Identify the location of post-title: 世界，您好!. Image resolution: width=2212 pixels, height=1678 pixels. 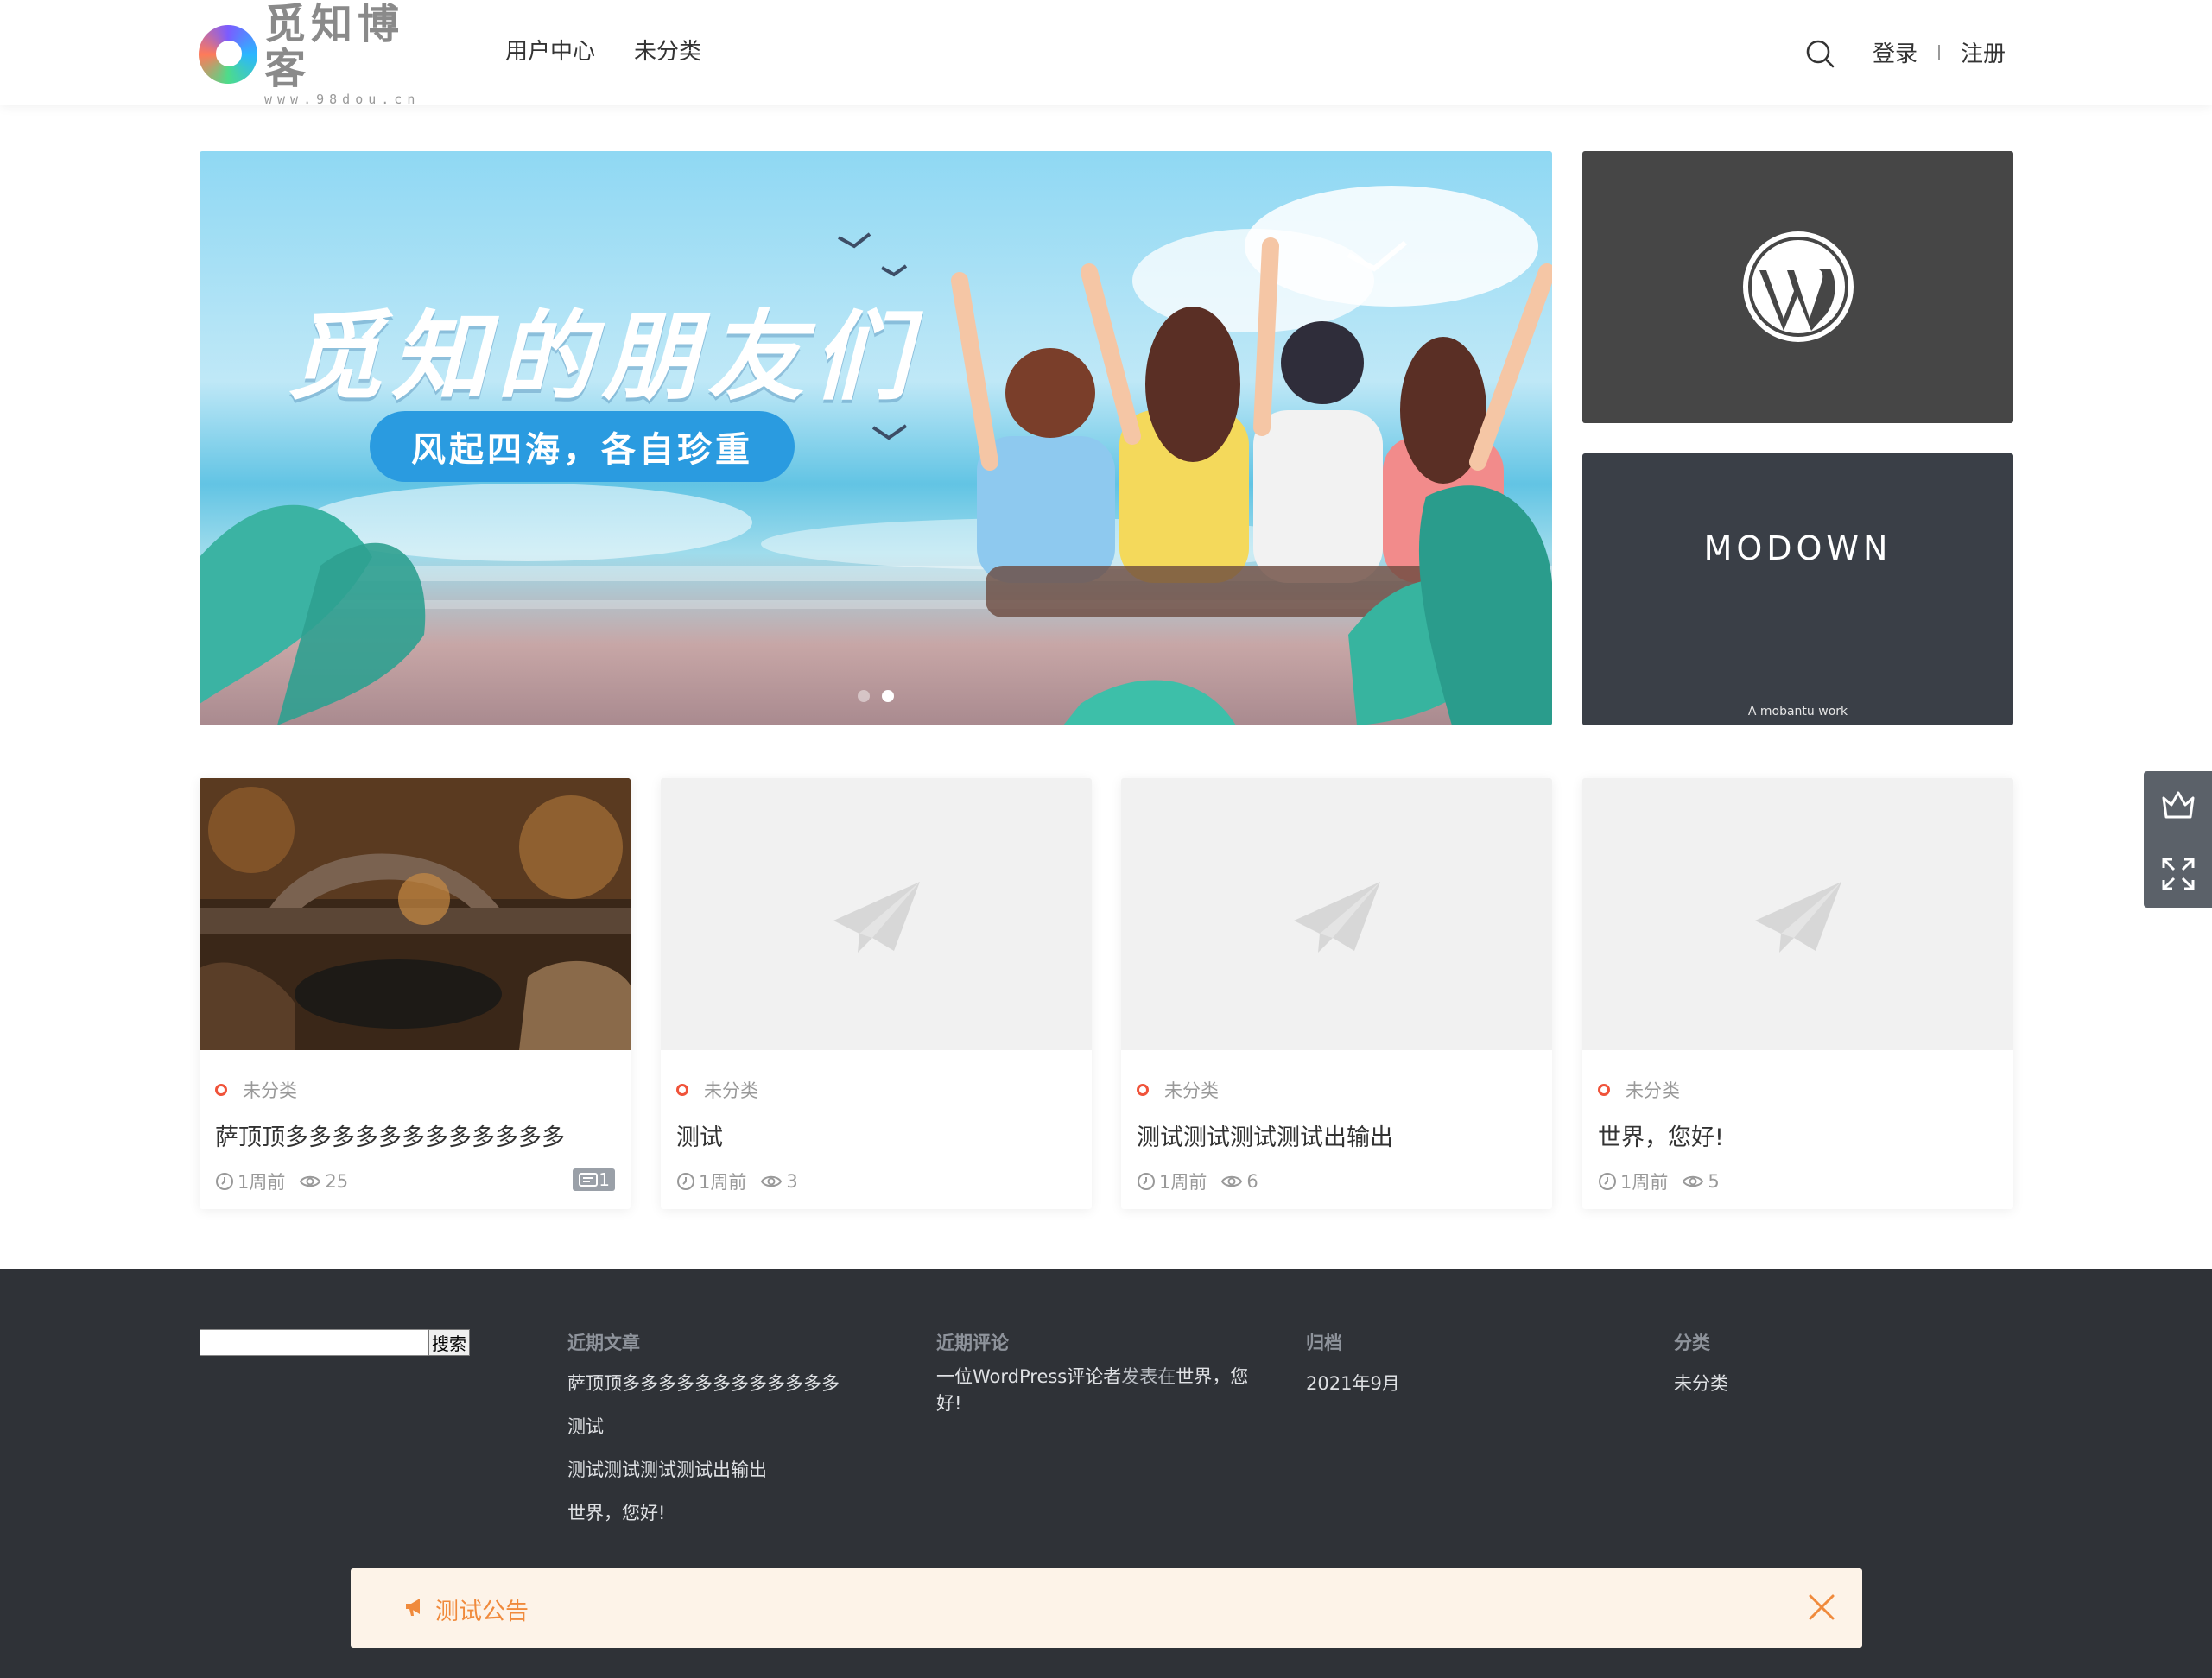
(1661, 1135).